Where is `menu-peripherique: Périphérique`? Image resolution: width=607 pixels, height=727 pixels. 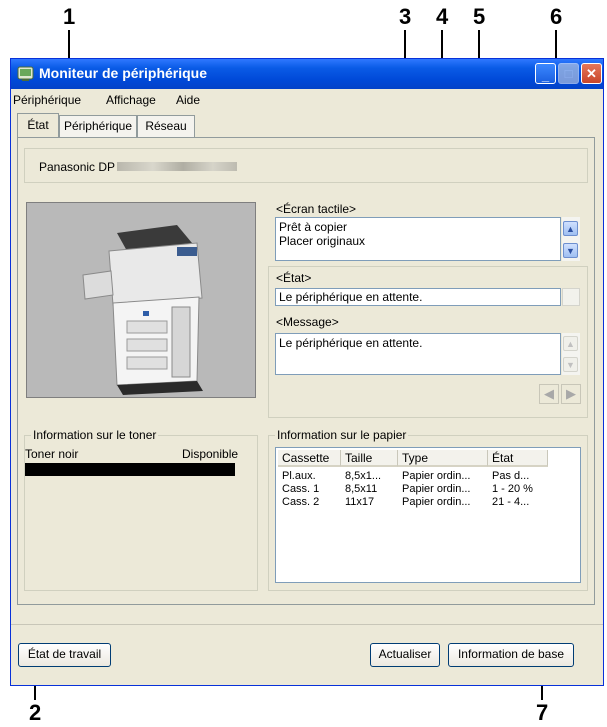 menu-peripherique: Périphérique is located at coordinates (47, 100).